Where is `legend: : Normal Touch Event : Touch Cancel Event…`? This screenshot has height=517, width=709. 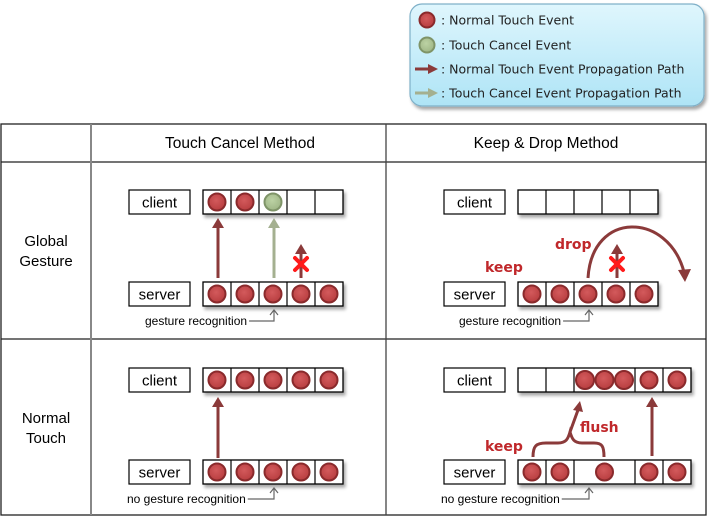
legend: : Normal Touch Event : Touch Cancel Event… is located at coordinates (557, 55).